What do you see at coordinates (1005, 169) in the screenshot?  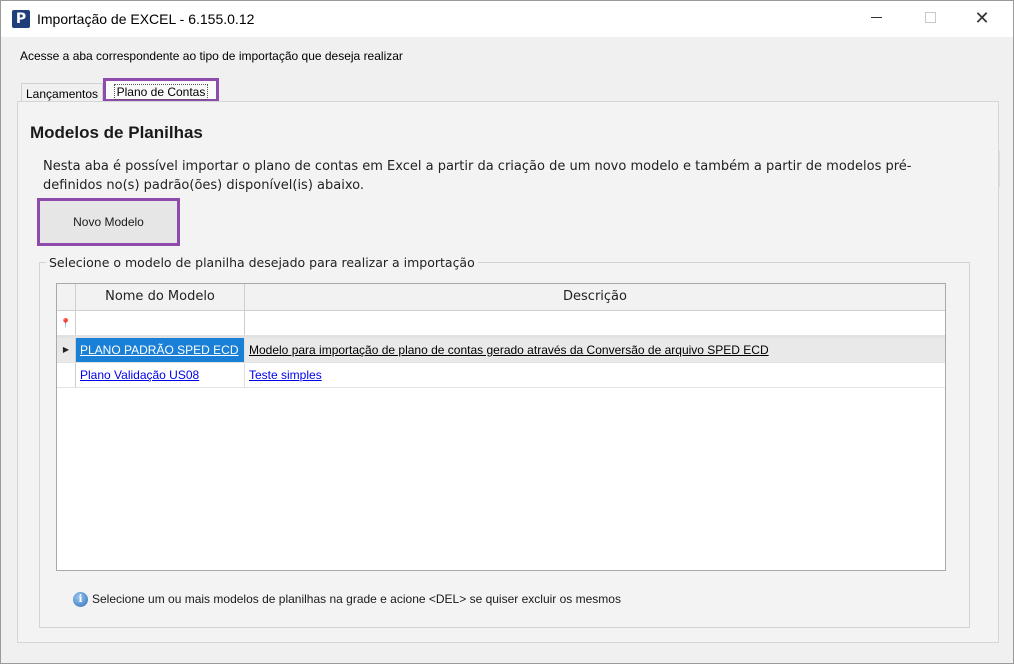 I see `scrollbar` at bounding box center [1005, 169].